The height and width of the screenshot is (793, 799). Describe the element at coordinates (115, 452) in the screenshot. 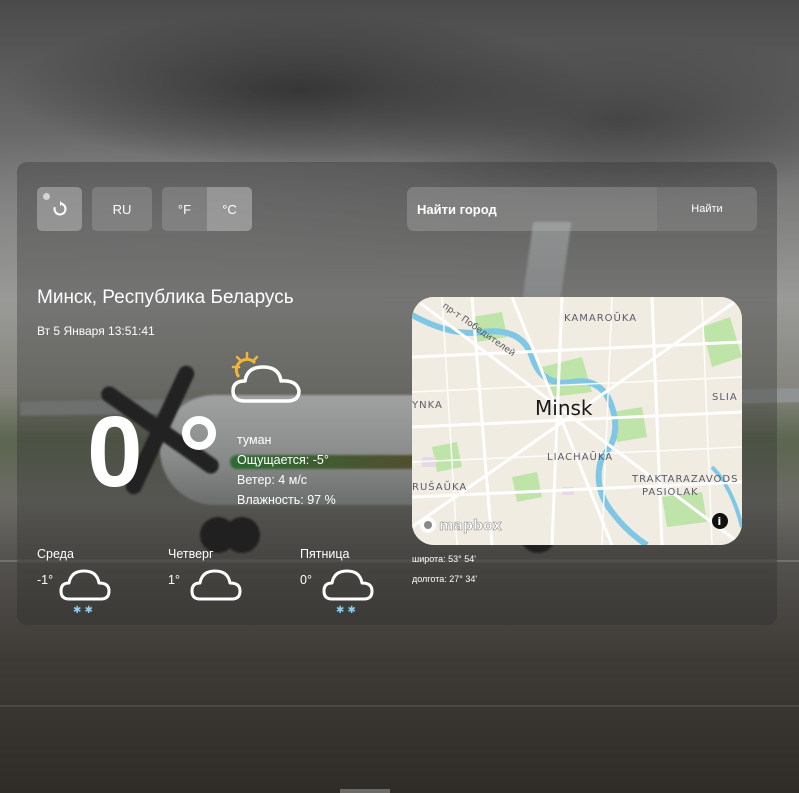

I see `temperature-value: 0` at that location.